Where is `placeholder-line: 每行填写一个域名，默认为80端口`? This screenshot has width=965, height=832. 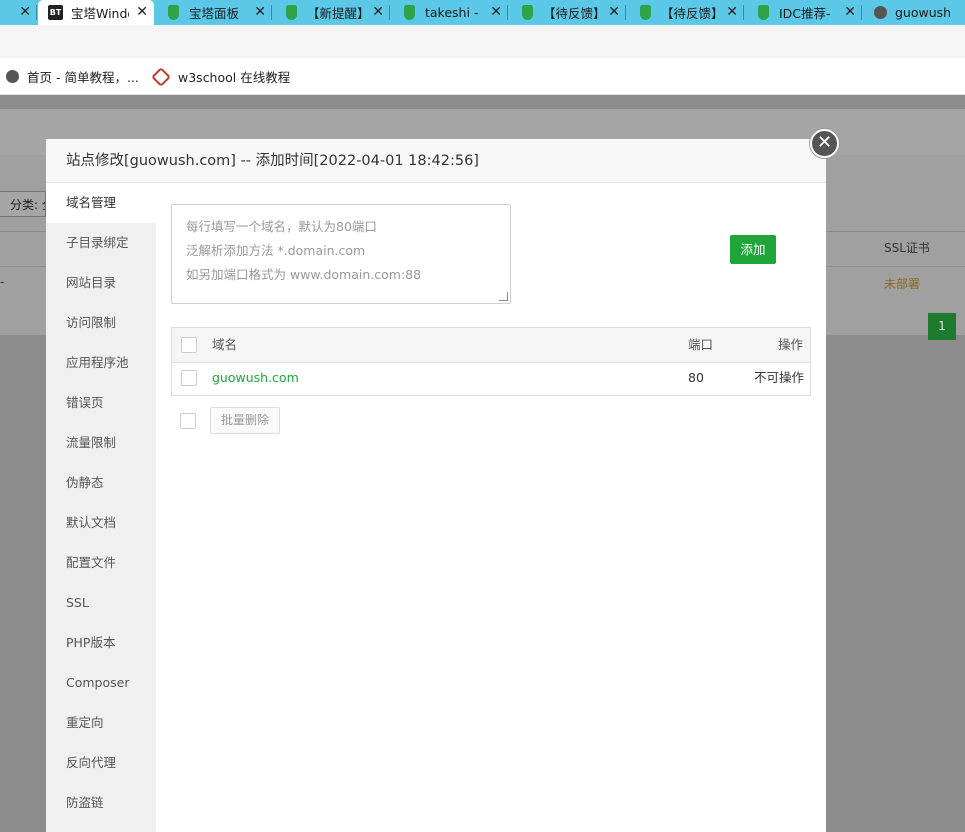
placeholder-line: 每行填写一个域名，默认为80端口 is located at coordinates (281, 226).